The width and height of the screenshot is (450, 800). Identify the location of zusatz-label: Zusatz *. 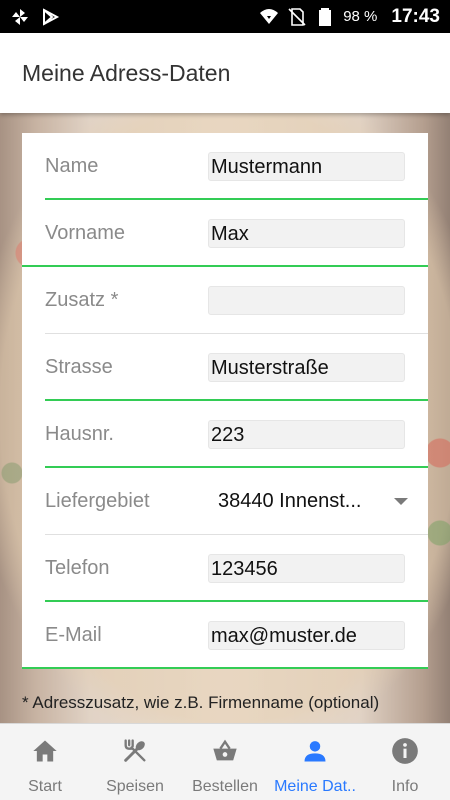
(82, 300).